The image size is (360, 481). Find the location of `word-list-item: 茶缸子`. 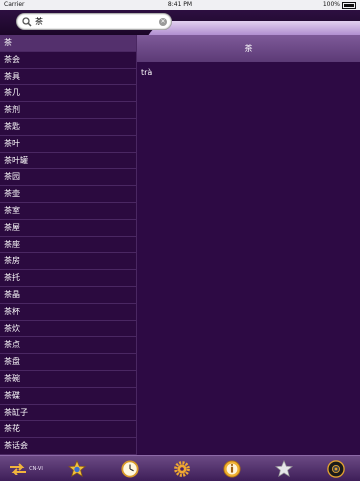

word-list-item: 茶缸子 is located at coordinates (68, 413).